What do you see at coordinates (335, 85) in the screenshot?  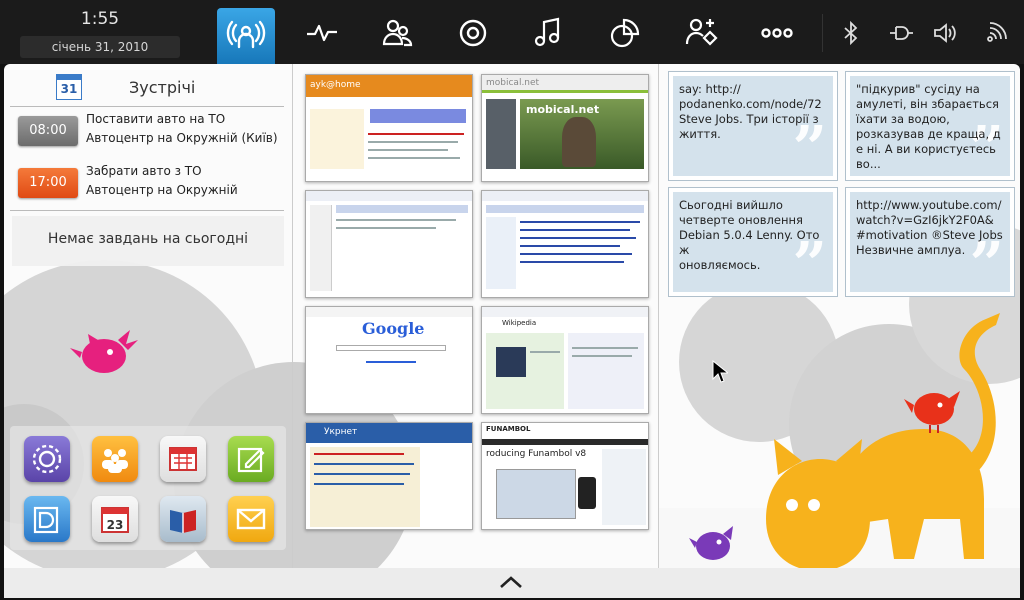 I see `thumbnail-title: ayk@home` at bounding box center [335, 85].